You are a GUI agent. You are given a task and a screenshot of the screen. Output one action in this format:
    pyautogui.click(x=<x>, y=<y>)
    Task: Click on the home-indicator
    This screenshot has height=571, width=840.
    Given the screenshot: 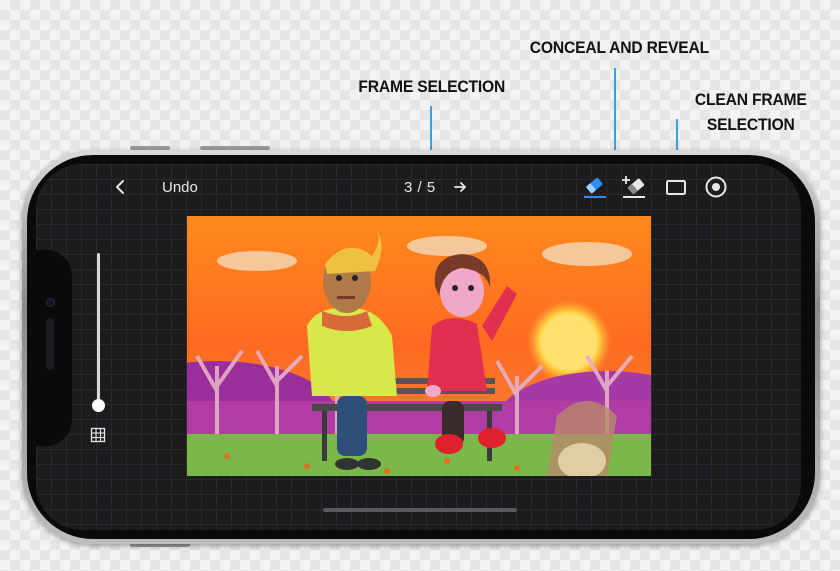 What is the action you would take?
    pyautogui.click(x=420, y=510)
    